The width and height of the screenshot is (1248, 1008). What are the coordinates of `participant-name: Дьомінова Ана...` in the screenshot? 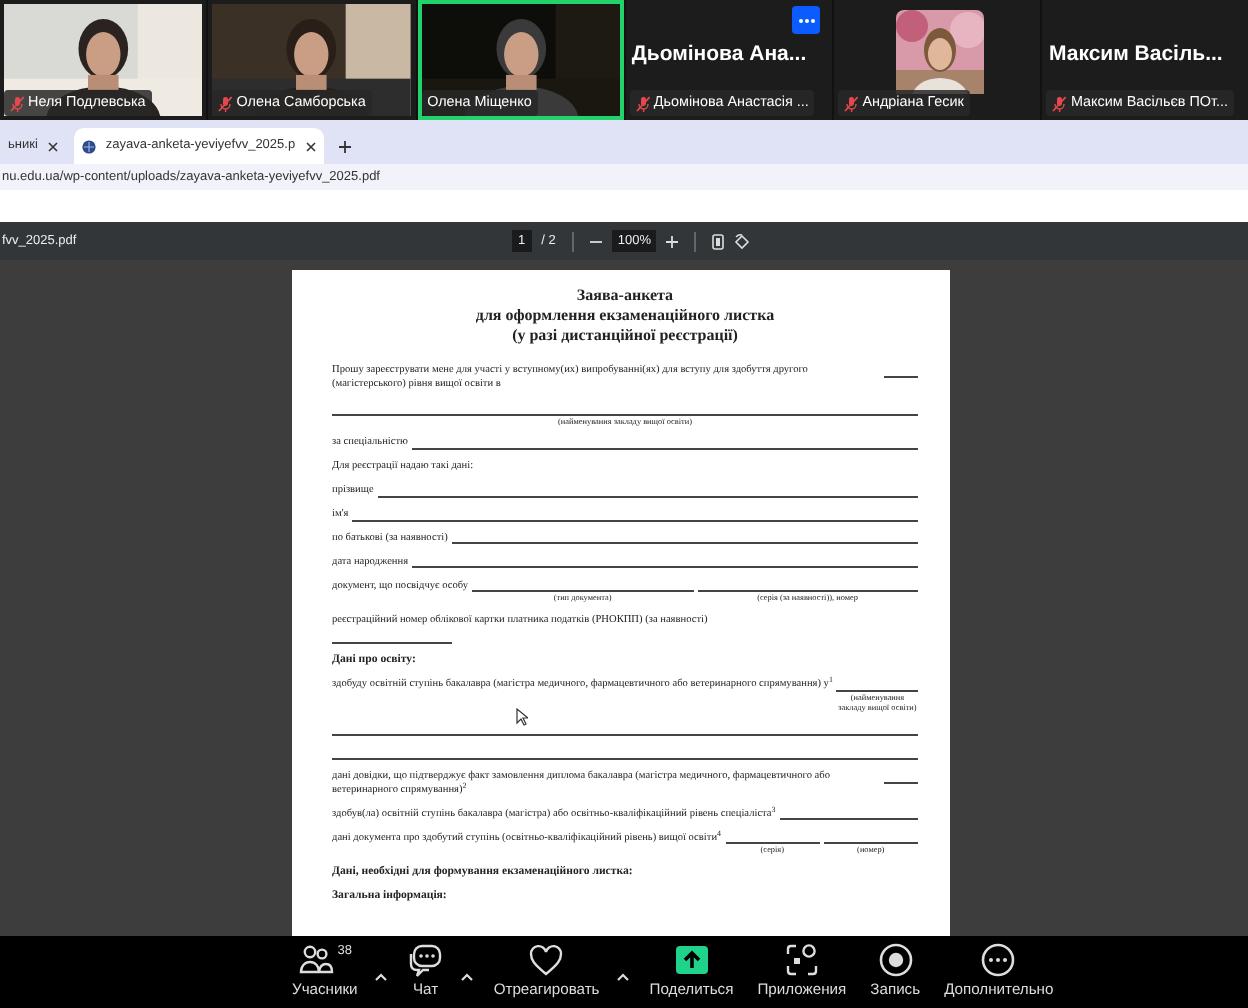 It's located at (720, 55).